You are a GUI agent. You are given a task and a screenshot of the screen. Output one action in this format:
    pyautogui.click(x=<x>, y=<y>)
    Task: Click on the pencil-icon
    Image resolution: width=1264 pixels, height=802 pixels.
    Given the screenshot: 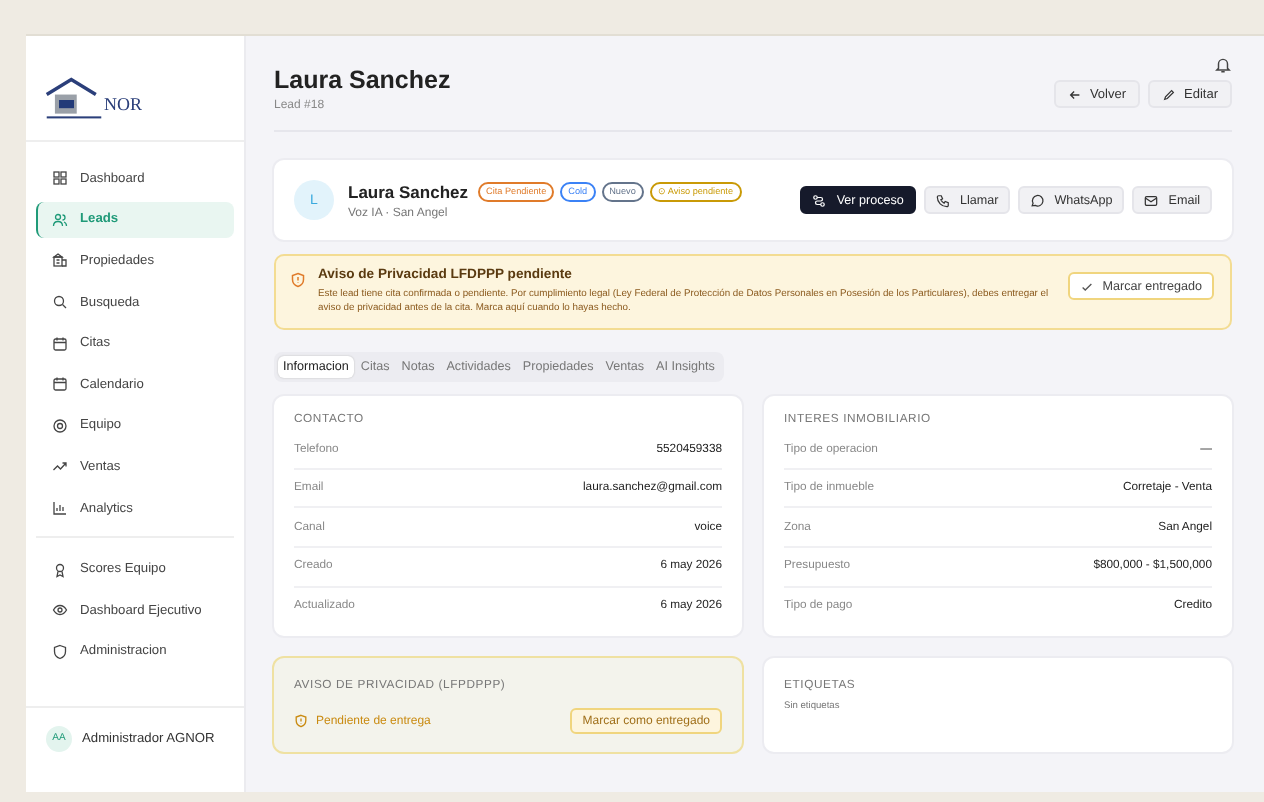 What is the action you would take?
    pyautogui.click(x=1169, y=94)
    